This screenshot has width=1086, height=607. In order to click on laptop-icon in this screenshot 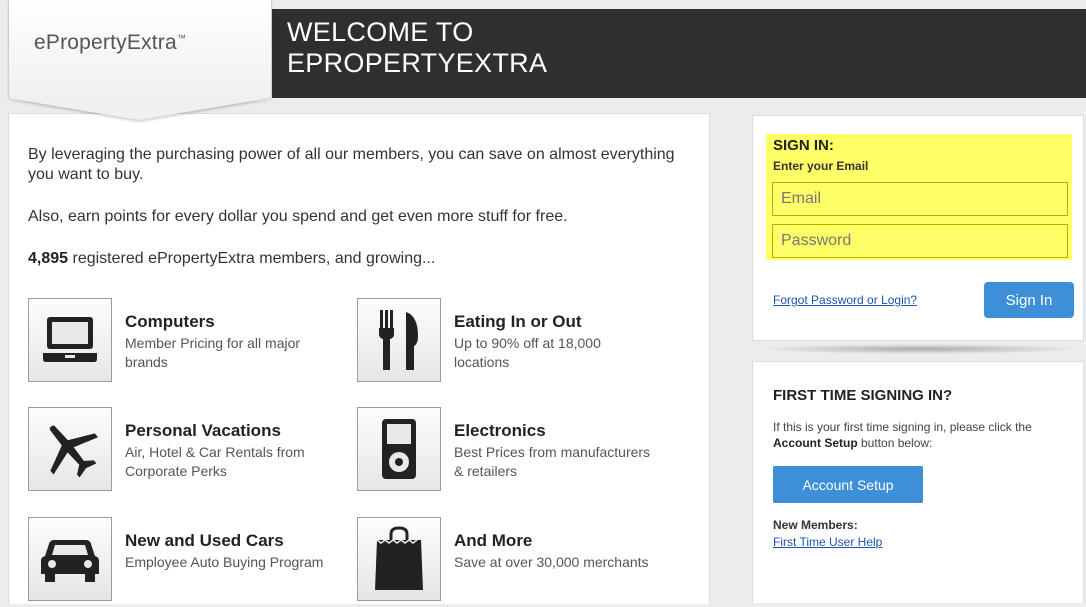, I will do `click(70, 340)`.